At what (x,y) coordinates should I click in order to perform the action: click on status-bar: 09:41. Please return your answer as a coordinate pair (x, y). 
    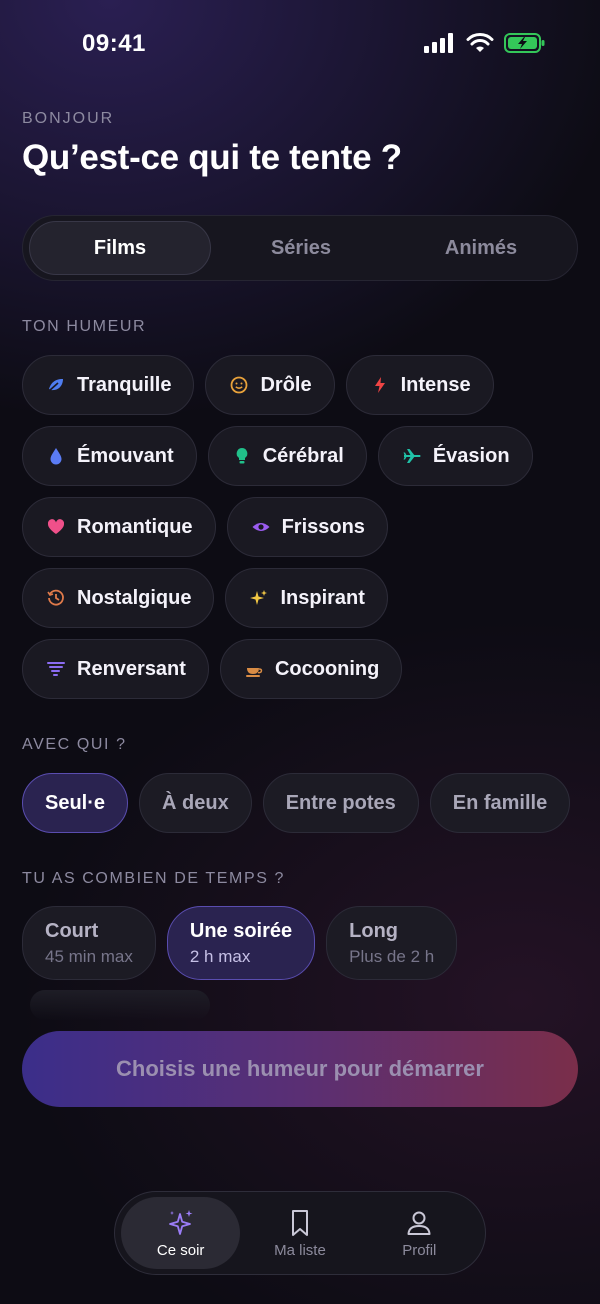
    Looking at the image, I should click on (300, 45).